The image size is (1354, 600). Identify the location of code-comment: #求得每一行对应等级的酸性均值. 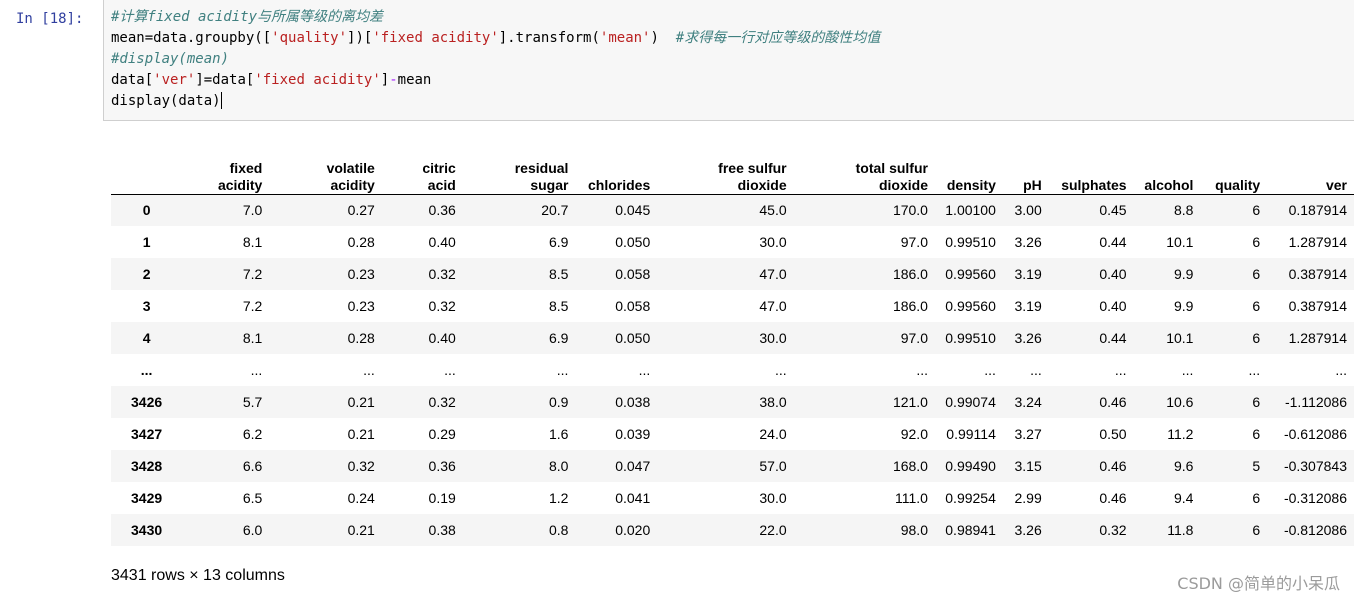
(778, 38).